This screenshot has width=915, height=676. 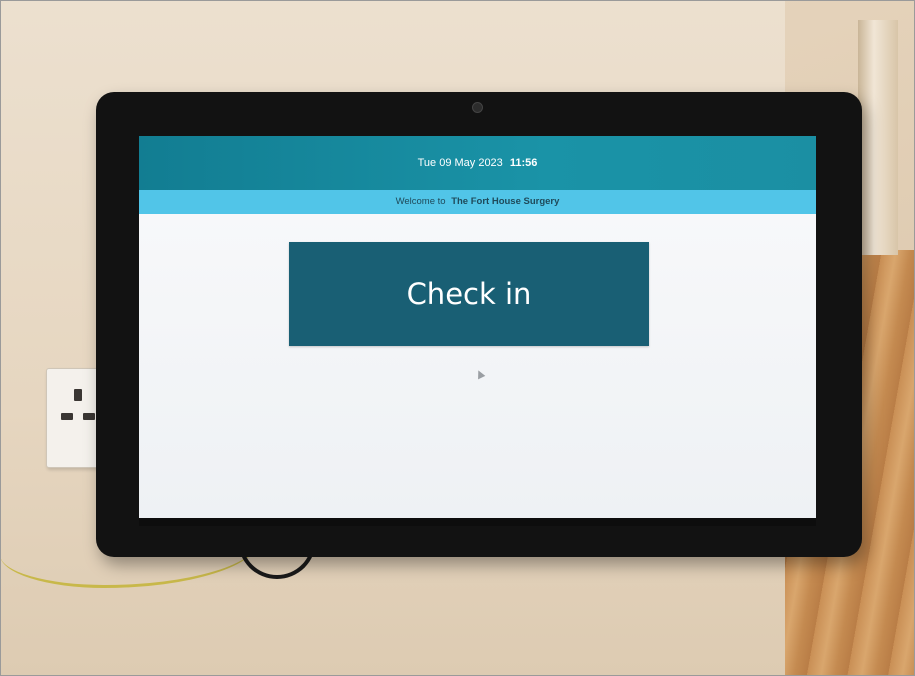 I want to click on socket-earth-pin-hole, so click(x=78, y=395).